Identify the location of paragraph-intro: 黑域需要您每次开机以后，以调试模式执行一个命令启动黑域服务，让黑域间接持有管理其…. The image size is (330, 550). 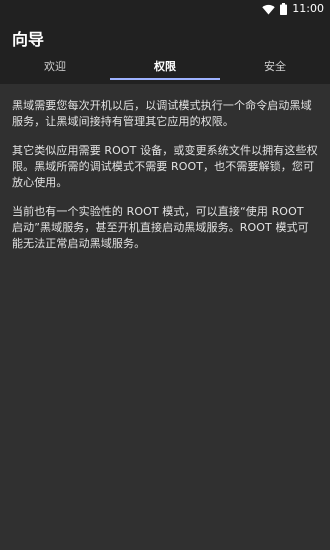
(162, 113).